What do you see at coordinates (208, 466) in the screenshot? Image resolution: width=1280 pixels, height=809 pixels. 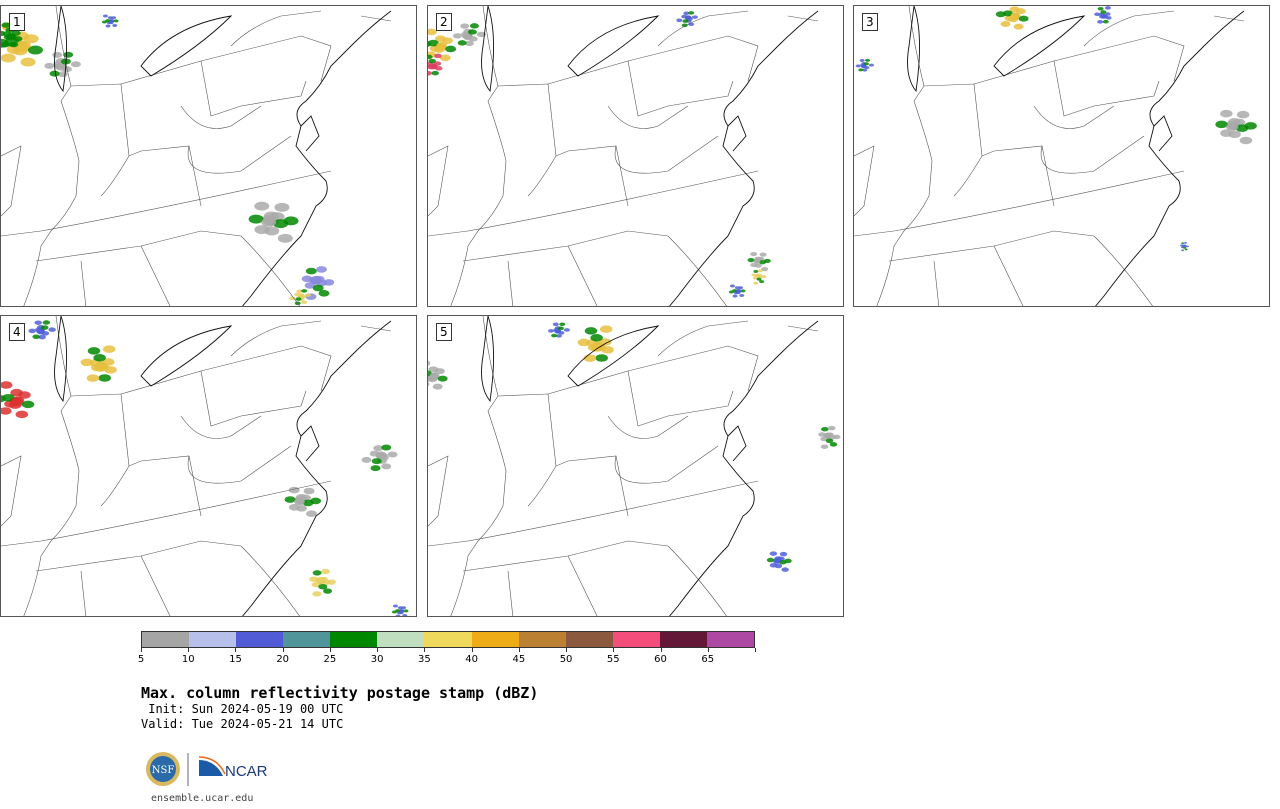 I see `ensemble-member-panel-4: 4` at bounding box center [208, 466].